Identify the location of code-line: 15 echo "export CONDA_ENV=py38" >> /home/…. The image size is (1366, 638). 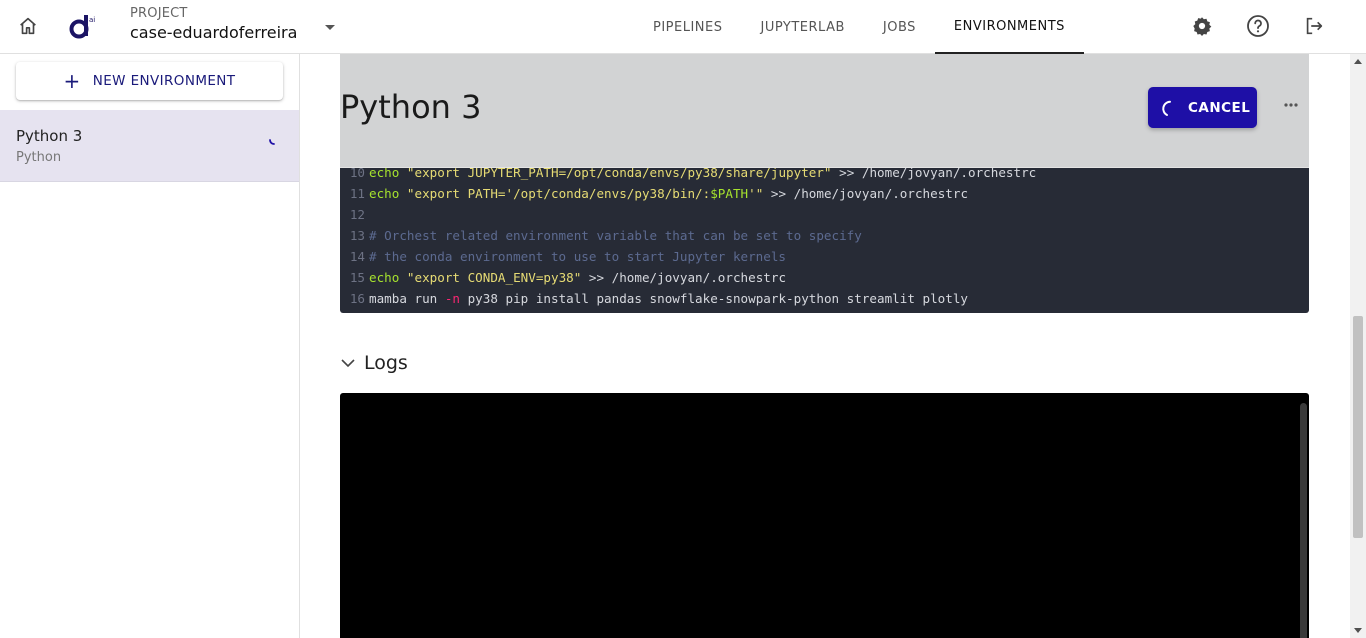
(563, 277).